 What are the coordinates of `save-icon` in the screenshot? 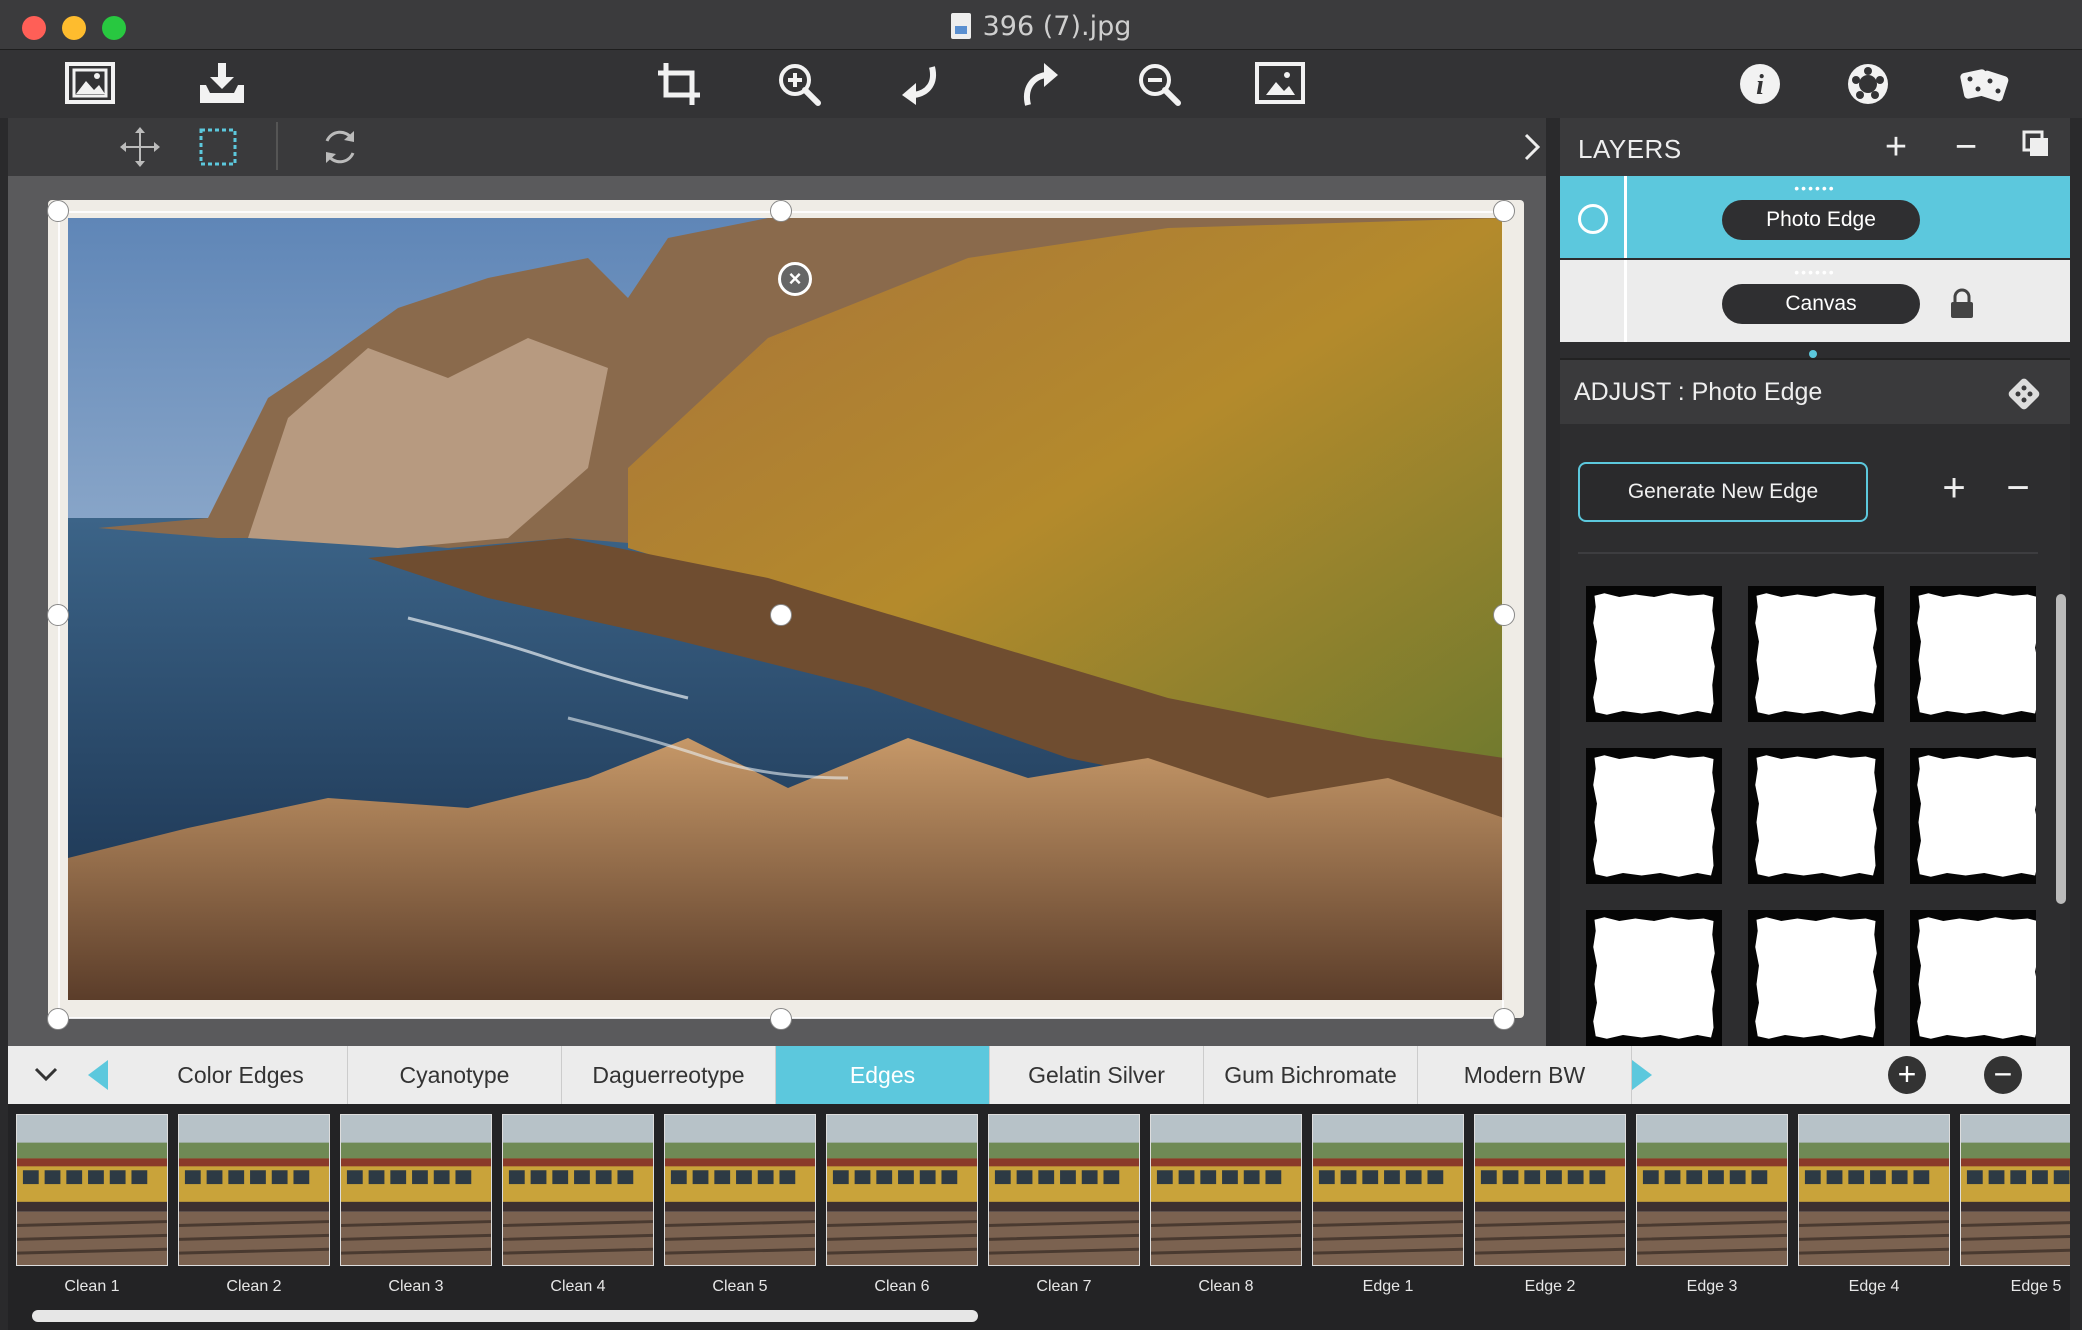 It's located at (222, 84).